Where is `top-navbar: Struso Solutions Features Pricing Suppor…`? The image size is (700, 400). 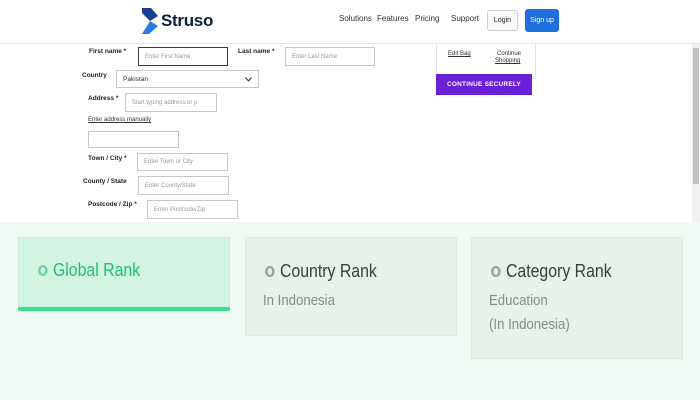
top-navbar: Struso Solutions Features Pricing Suppor… is located at coordinates (350, 22).